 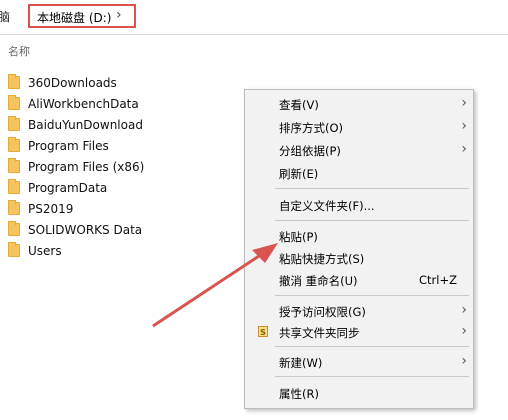 I want to click on list-item: ProgramData, so click(x=76, y=187).